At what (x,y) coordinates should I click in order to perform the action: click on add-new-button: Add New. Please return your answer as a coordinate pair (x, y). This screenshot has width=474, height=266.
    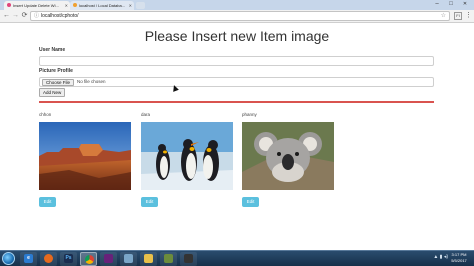
    Looking at the image, I should click on (52, 92).